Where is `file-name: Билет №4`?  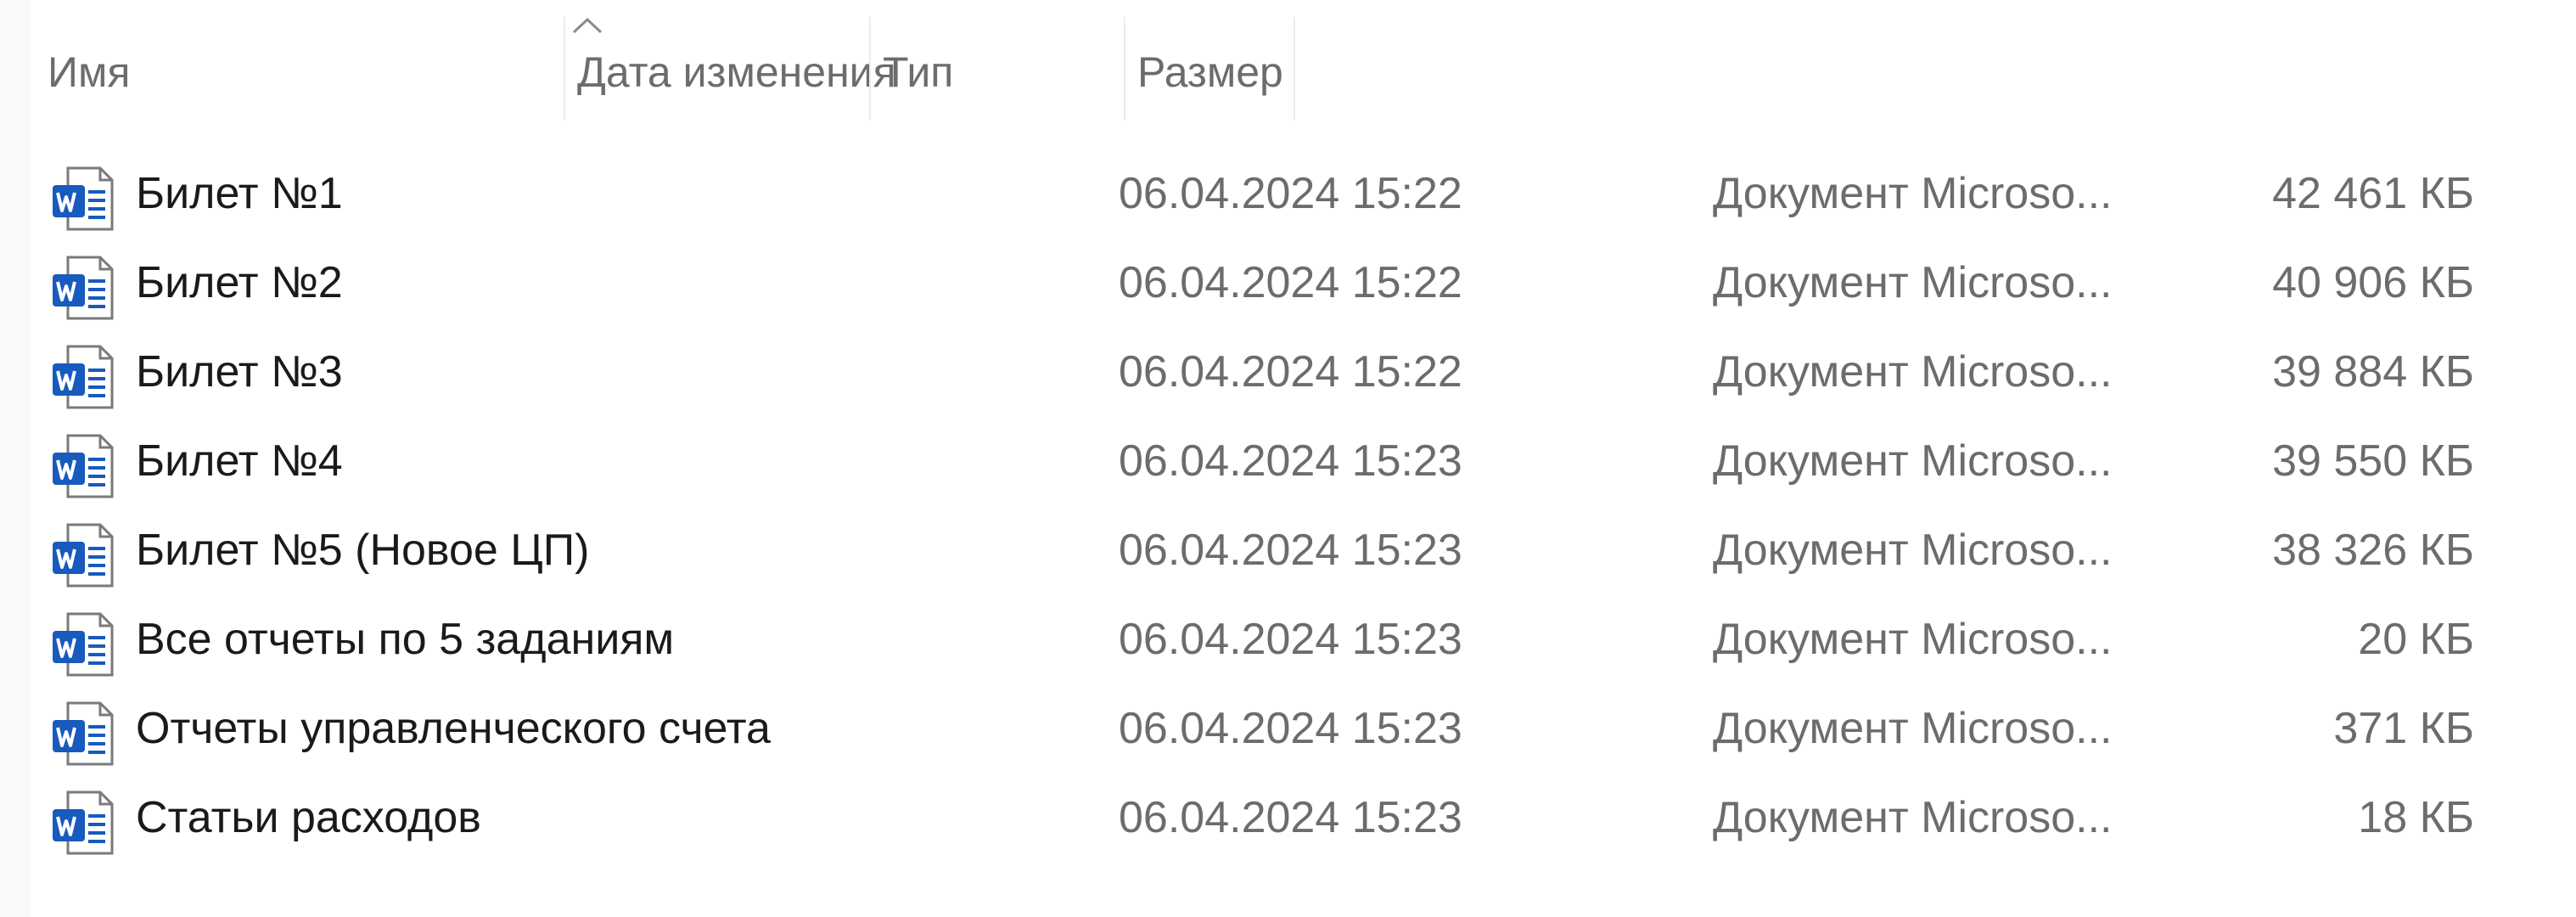 file-name: Билет №4 is located at coordinates (594, 461).